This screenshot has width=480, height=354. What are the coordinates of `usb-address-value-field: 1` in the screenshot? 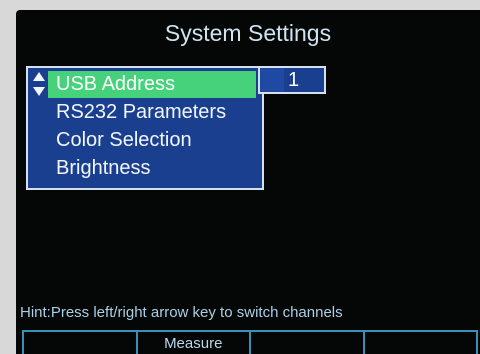 It's located at (292, 80).